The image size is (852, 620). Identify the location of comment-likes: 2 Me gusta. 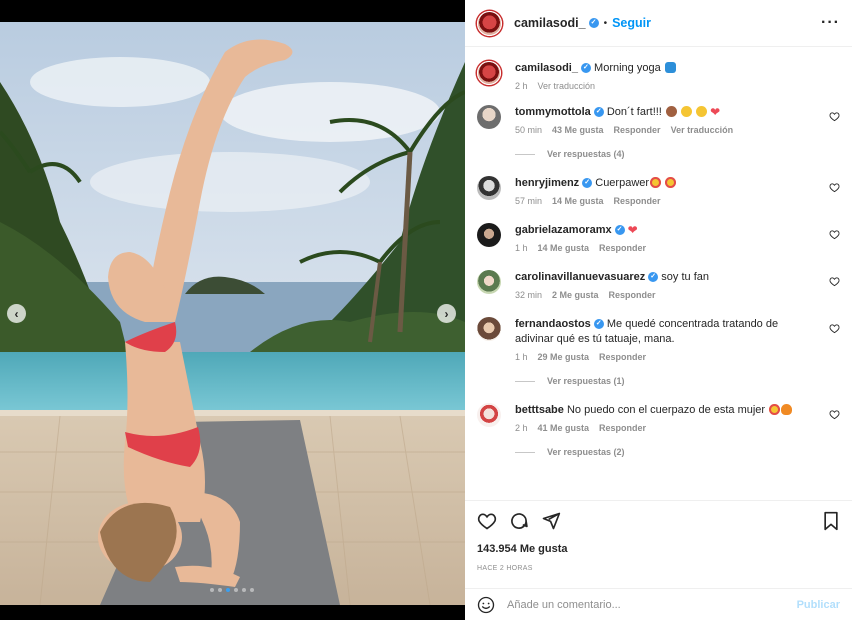
(575, 295).